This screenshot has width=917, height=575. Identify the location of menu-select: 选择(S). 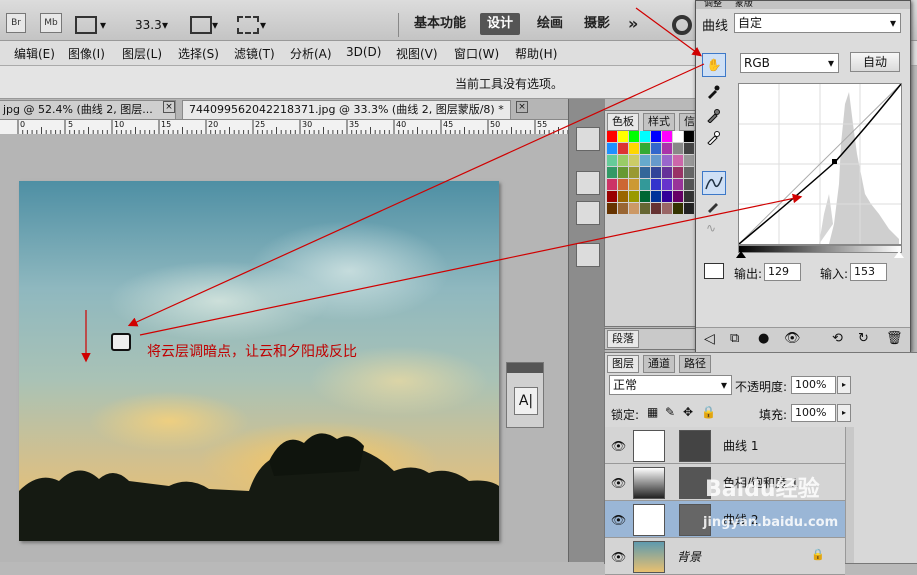
(198, 53).